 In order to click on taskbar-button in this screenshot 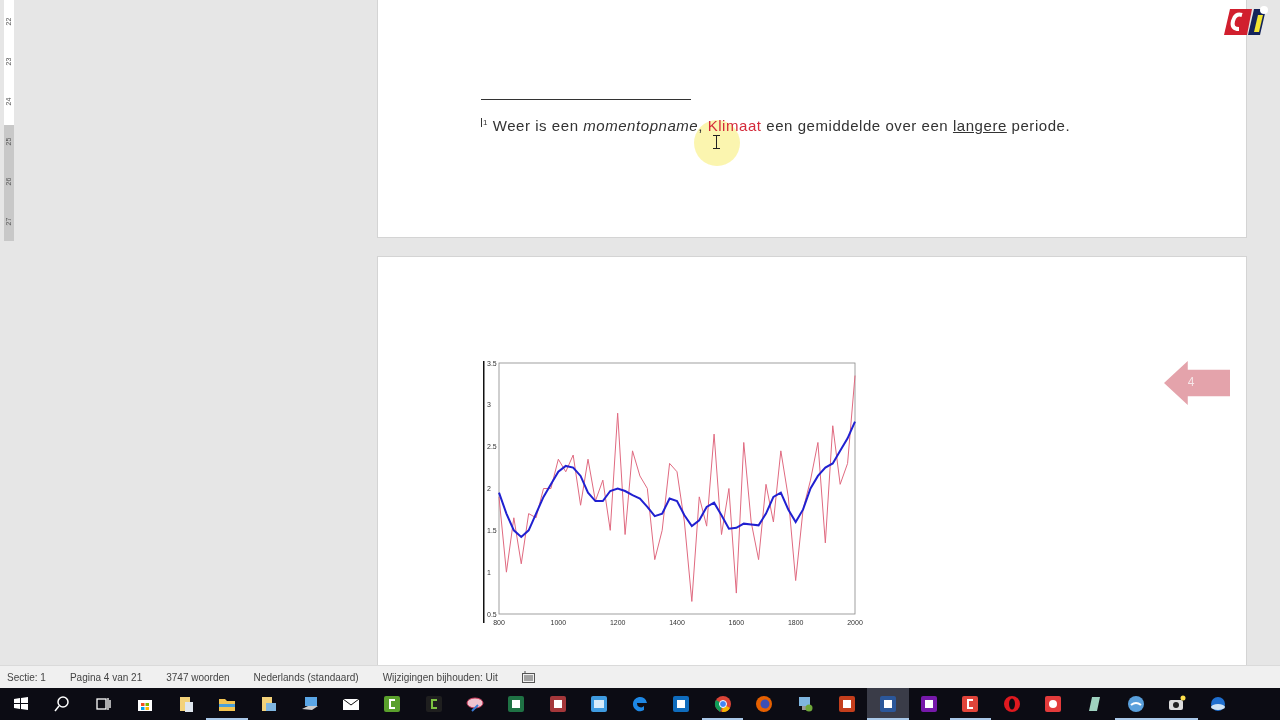, I will do `click(888, 704)`.